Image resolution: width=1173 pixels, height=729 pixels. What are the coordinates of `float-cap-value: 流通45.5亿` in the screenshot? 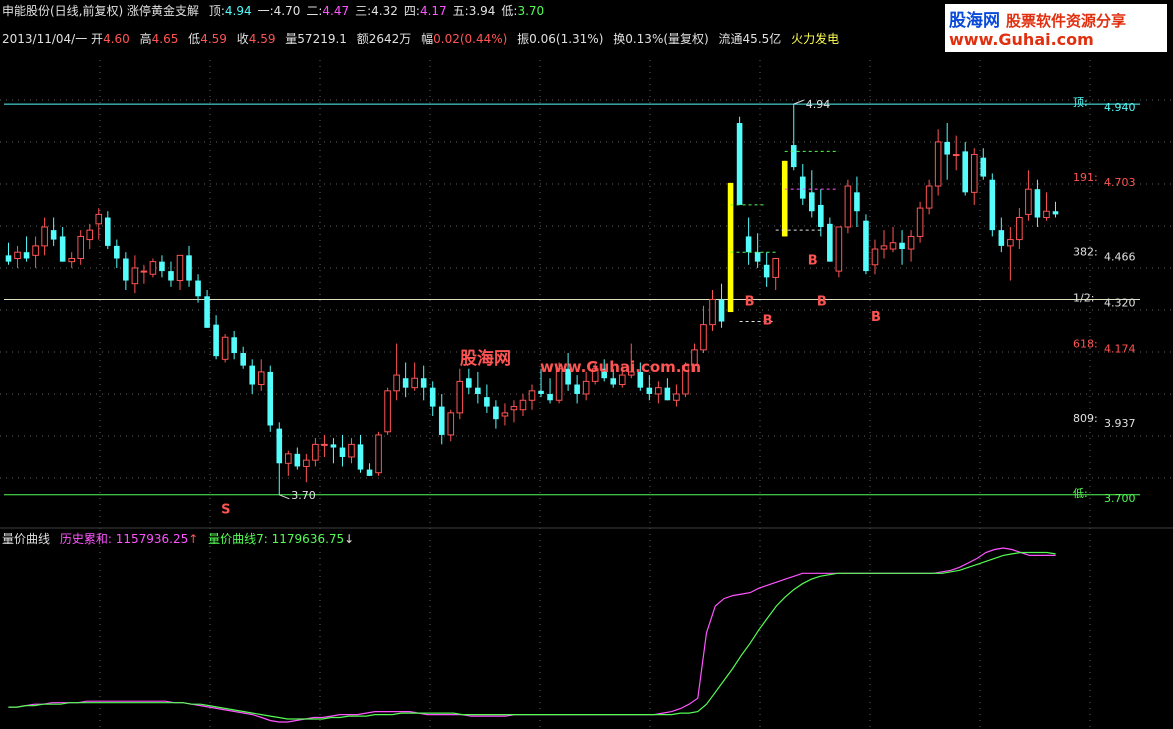 It's located at (750, 39).